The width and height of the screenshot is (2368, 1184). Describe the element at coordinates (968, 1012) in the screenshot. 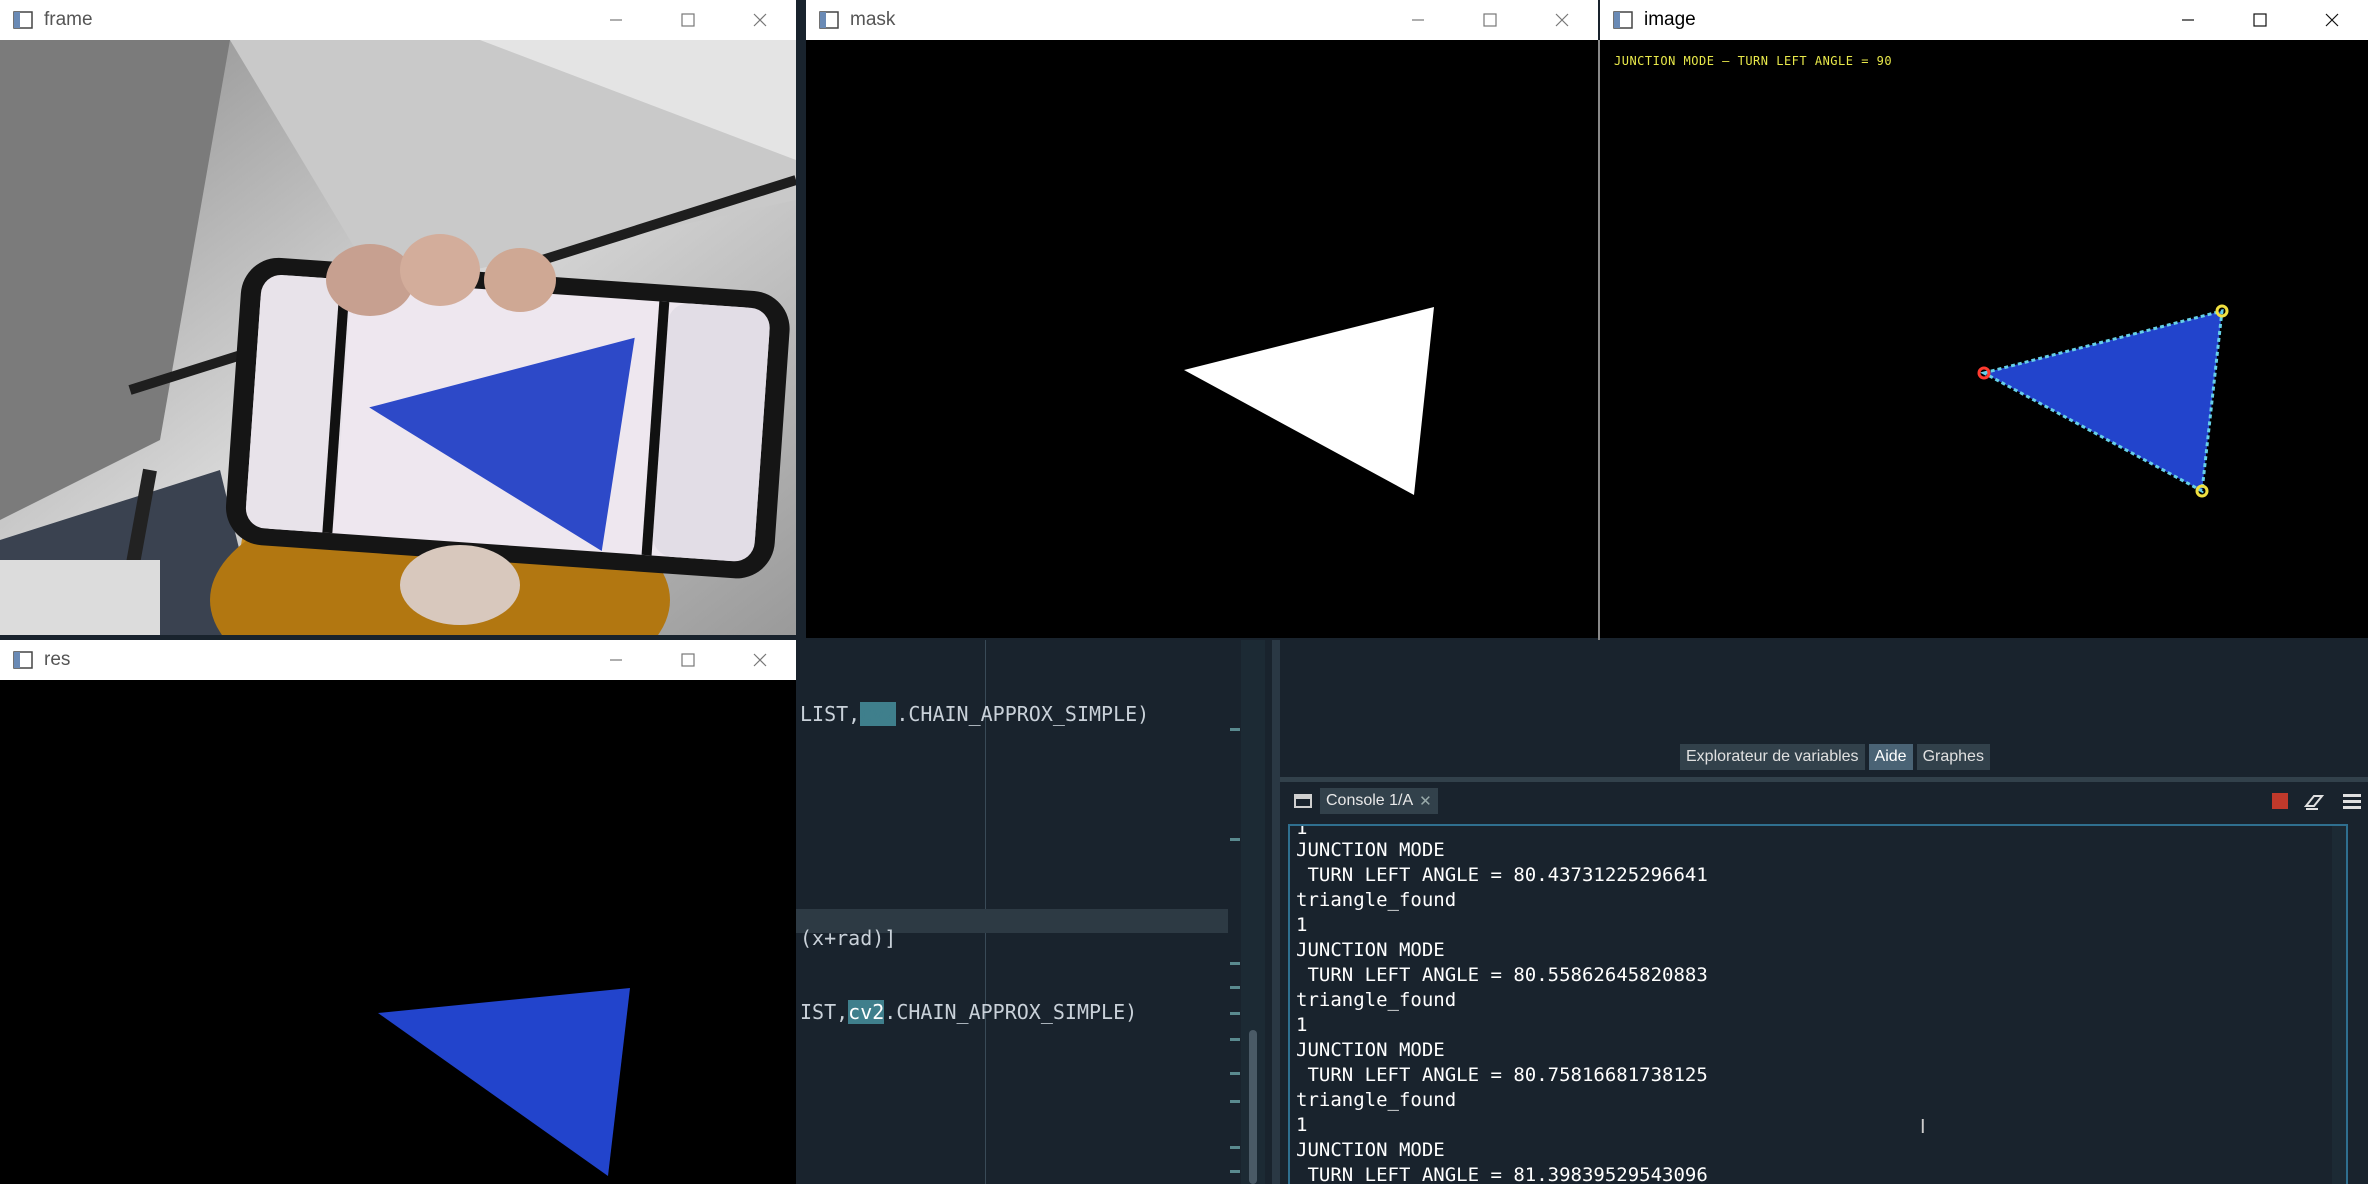

I see `code-line: IST,cv2.CHAIN_APPROX_SIMPLE)` at that location.